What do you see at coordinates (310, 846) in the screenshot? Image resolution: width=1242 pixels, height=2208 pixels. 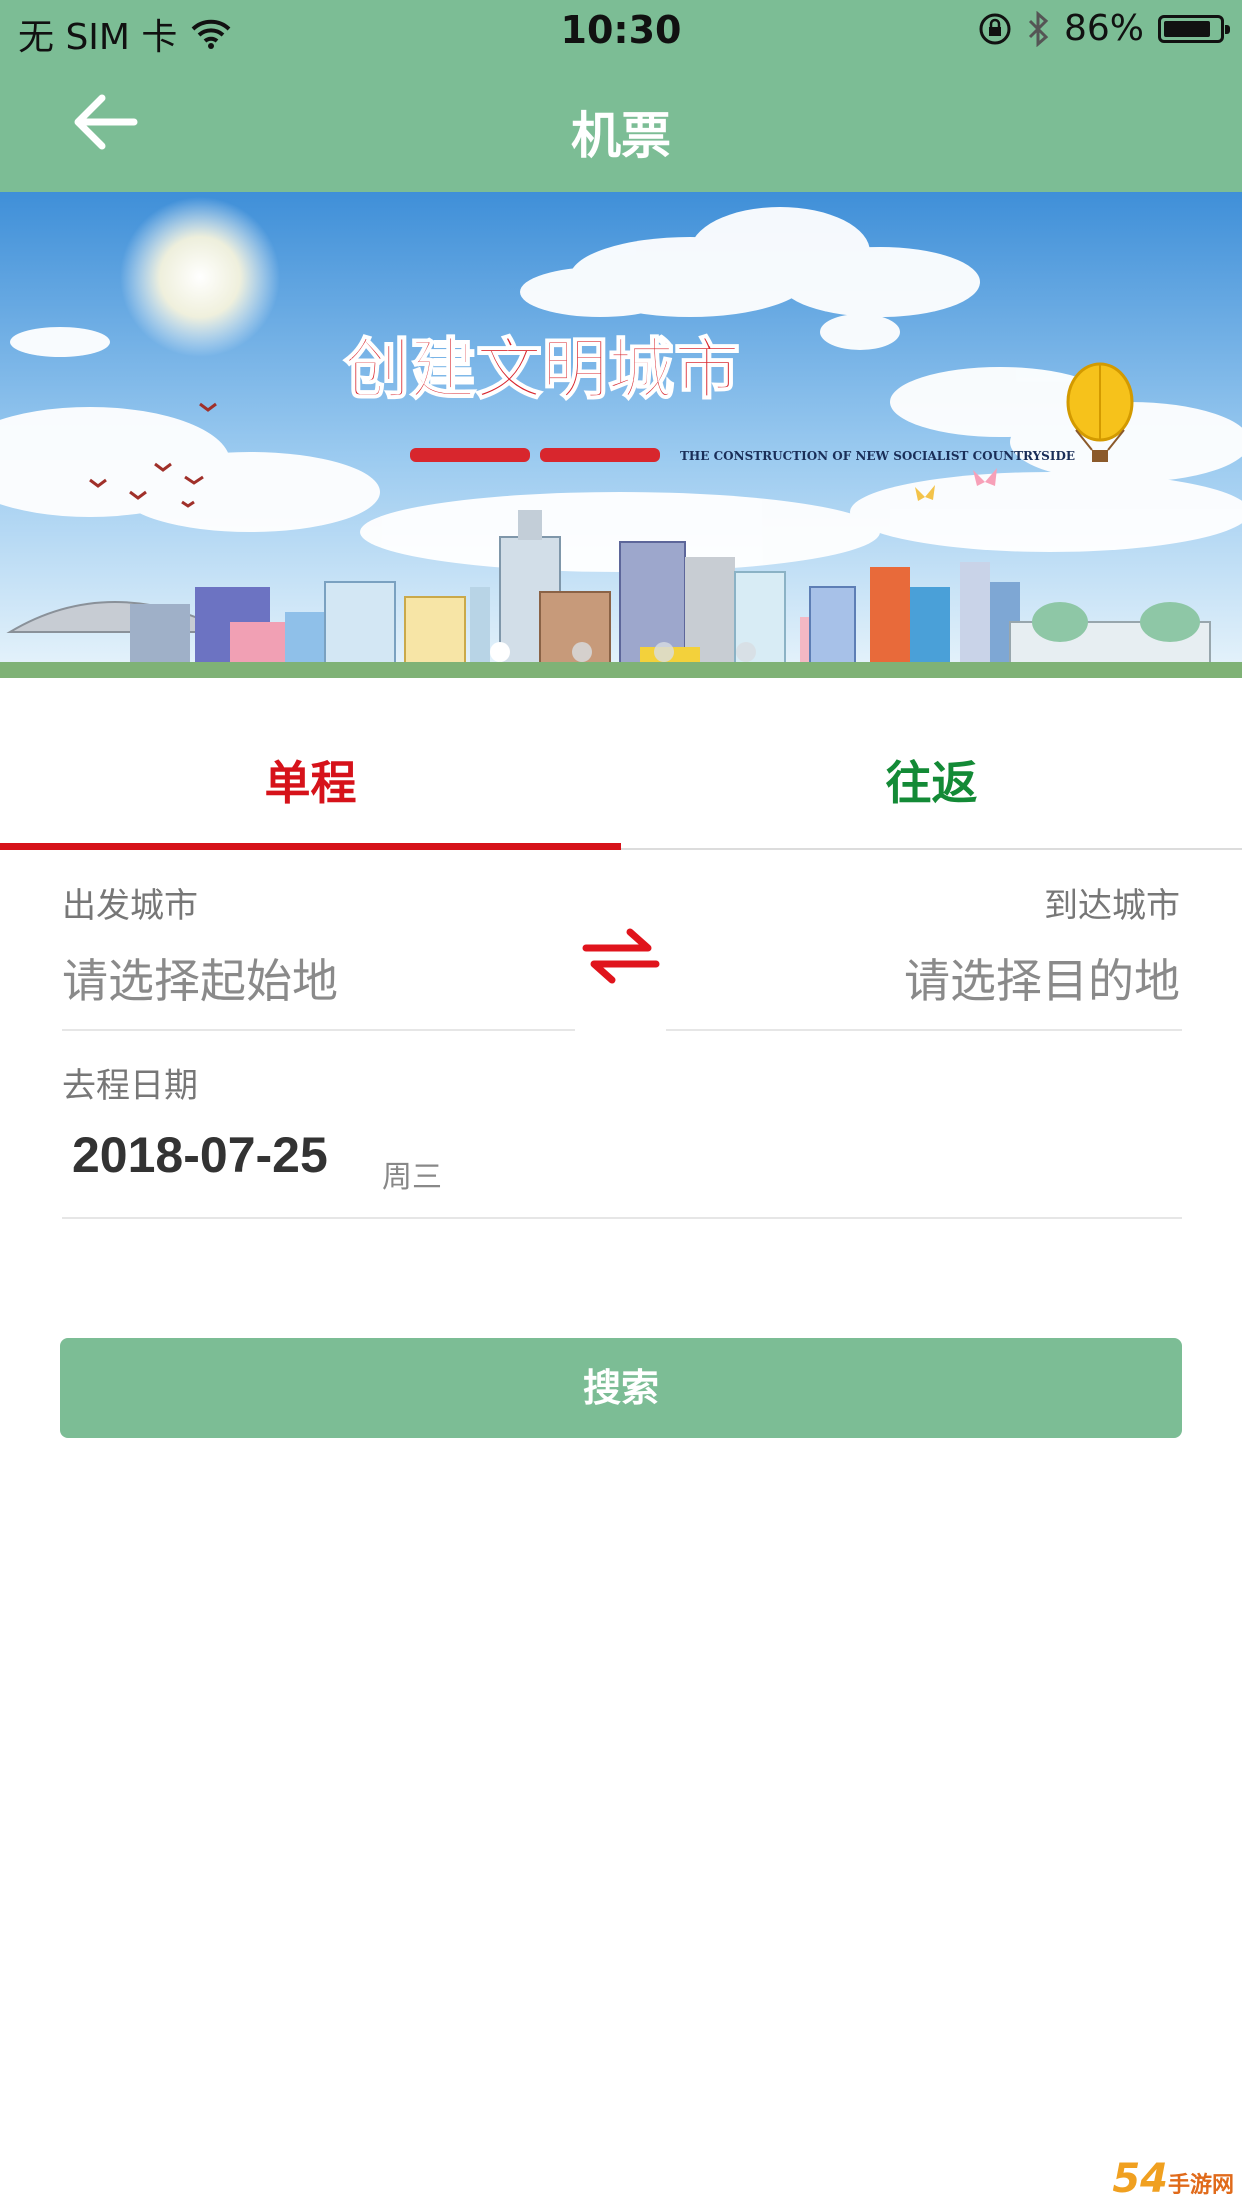 I see `tab-indicator` at bounding box center [310, 846].